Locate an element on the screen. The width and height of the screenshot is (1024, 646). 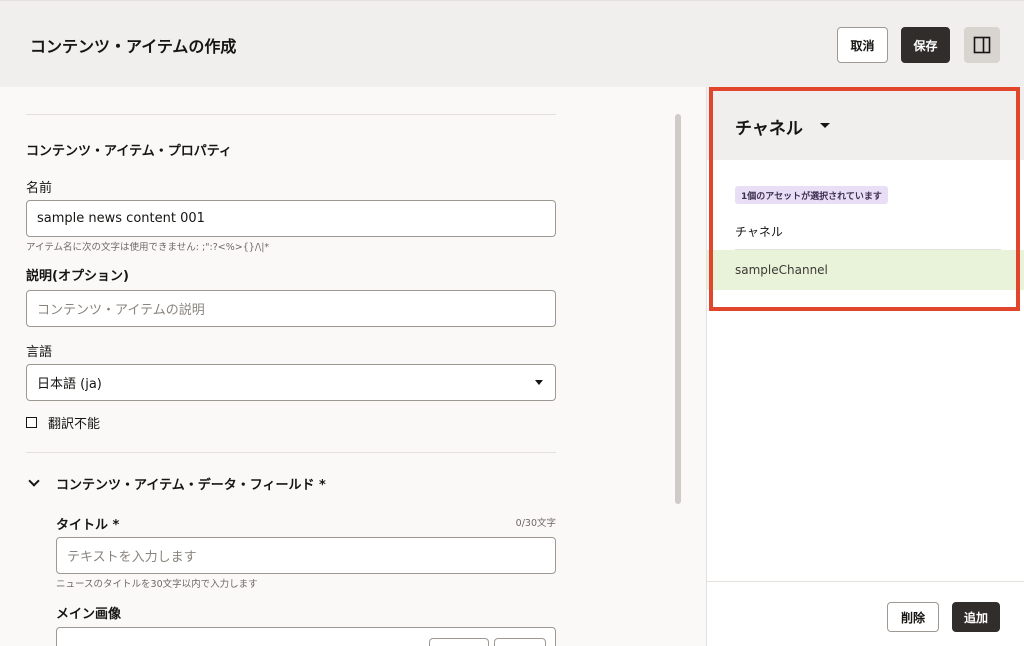
non-translatable-row: 翻訳不能 is located at coordinates (63, 422).